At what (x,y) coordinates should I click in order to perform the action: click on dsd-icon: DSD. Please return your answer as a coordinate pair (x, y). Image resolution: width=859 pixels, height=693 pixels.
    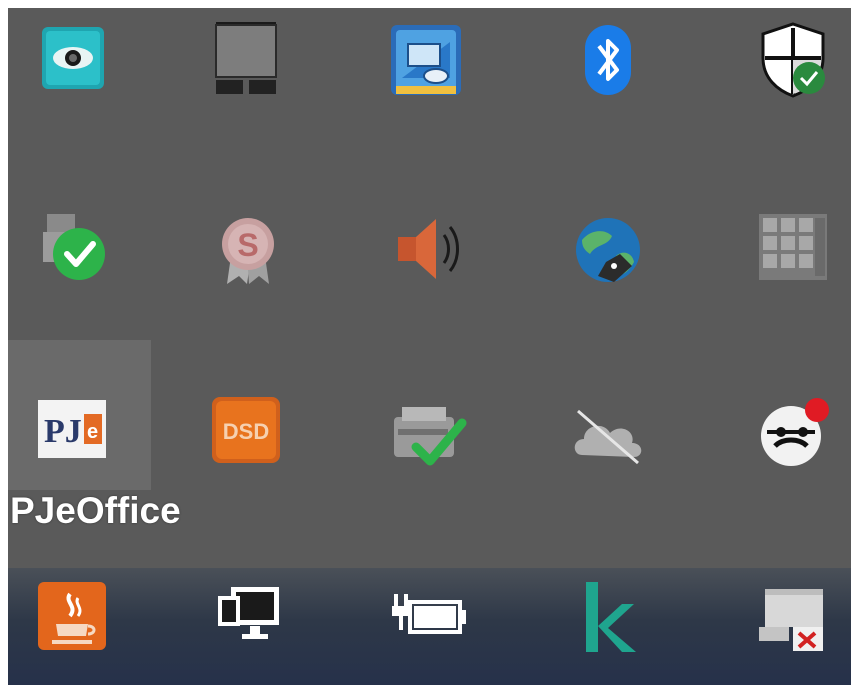
    Looking at the image, I should click on (246, 453).